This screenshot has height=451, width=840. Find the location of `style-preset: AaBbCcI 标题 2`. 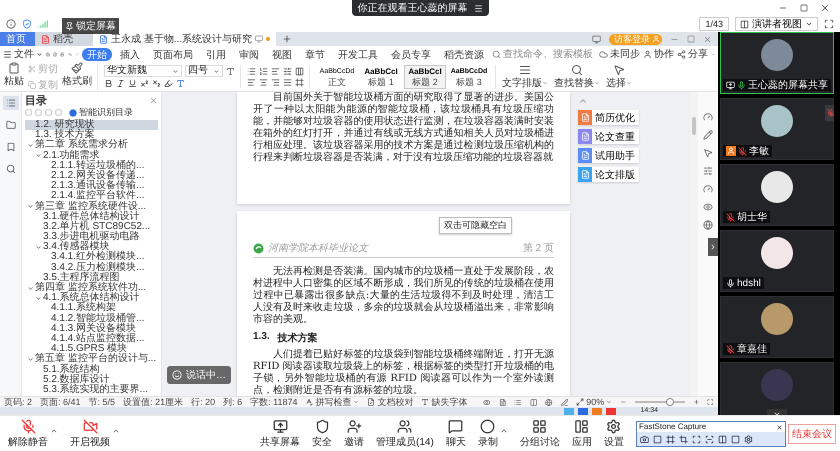

style-preset: AaBbCcI 标题 2 is located at coordinates (425, 76).